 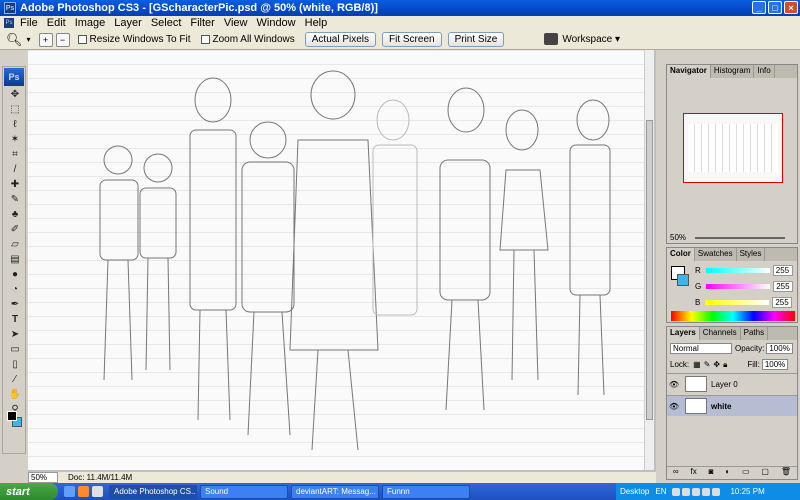 What do you see at coordinates (689, 71) in the screenshot?
I see `tab-navigator: Navigator` at bounding box center [689, 71].